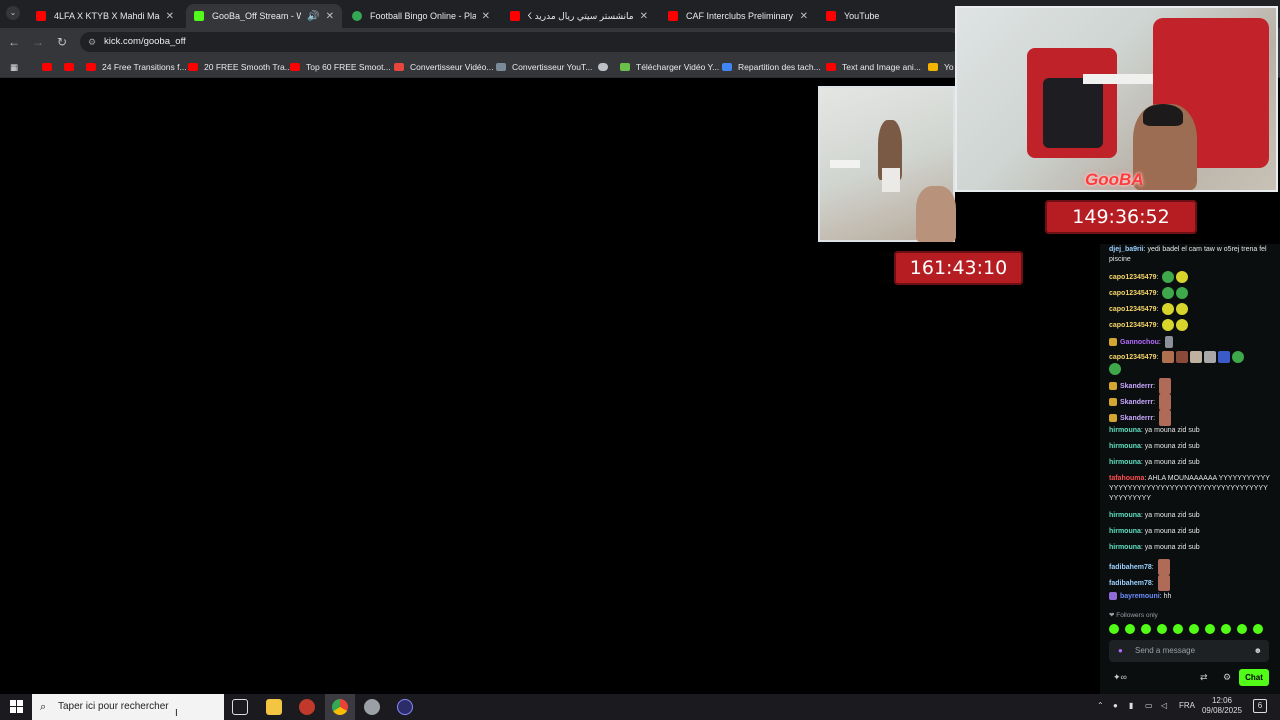  What do you see at coordinates (1189, 651) in the screenshot?
I see `chat-message-input: ● Send a message ☻` at bounding box center [1189, 651].